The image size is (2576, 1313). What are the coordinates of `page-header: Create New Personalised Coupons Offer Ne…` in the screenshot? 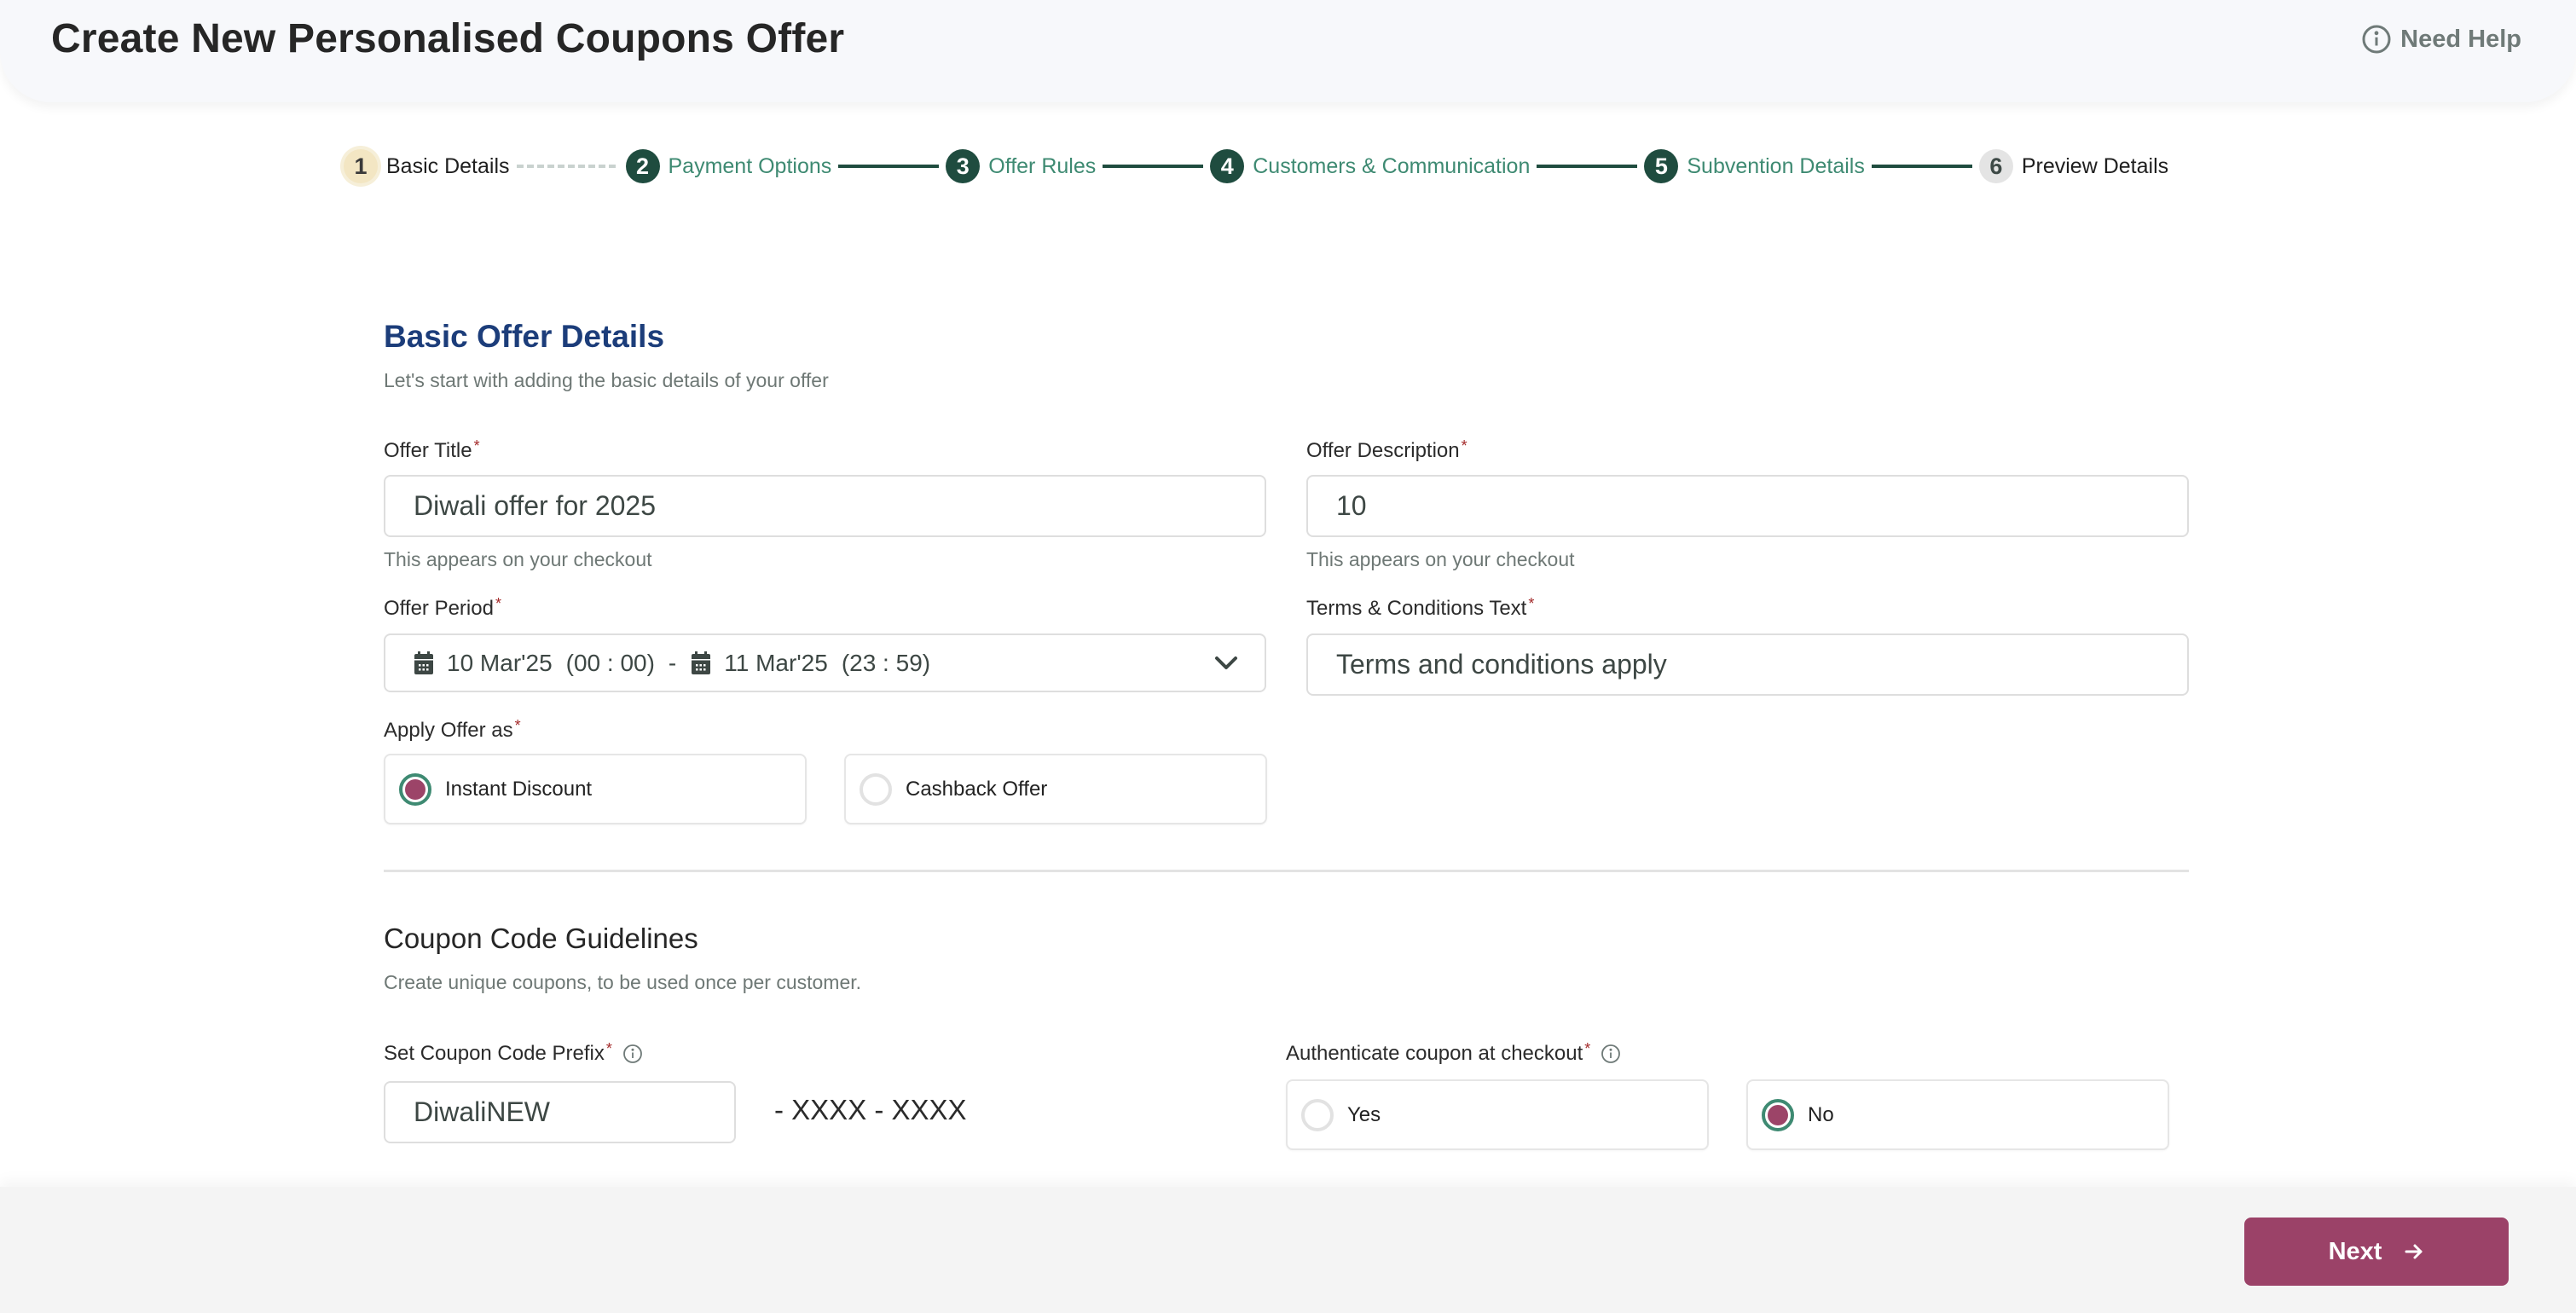 It's located at (1288, 51).